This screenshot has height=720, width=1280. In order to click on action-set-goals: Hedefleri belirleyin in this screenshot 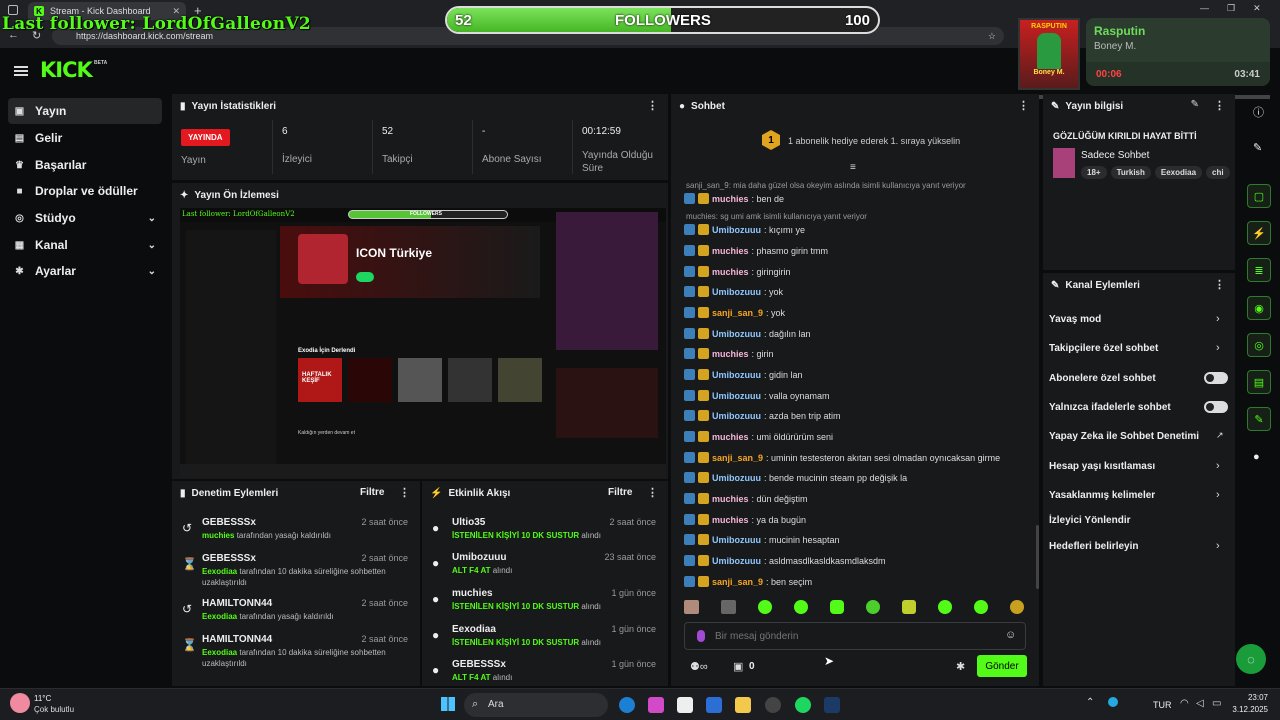, I will do `click(1093, 546)`.